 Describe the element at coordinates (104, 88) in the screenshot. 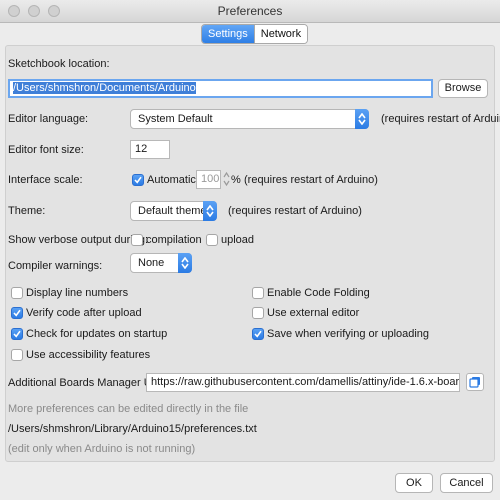

I see `sketchbook-path-text: /Users/shmshron/Documents/Arduino` at that location.